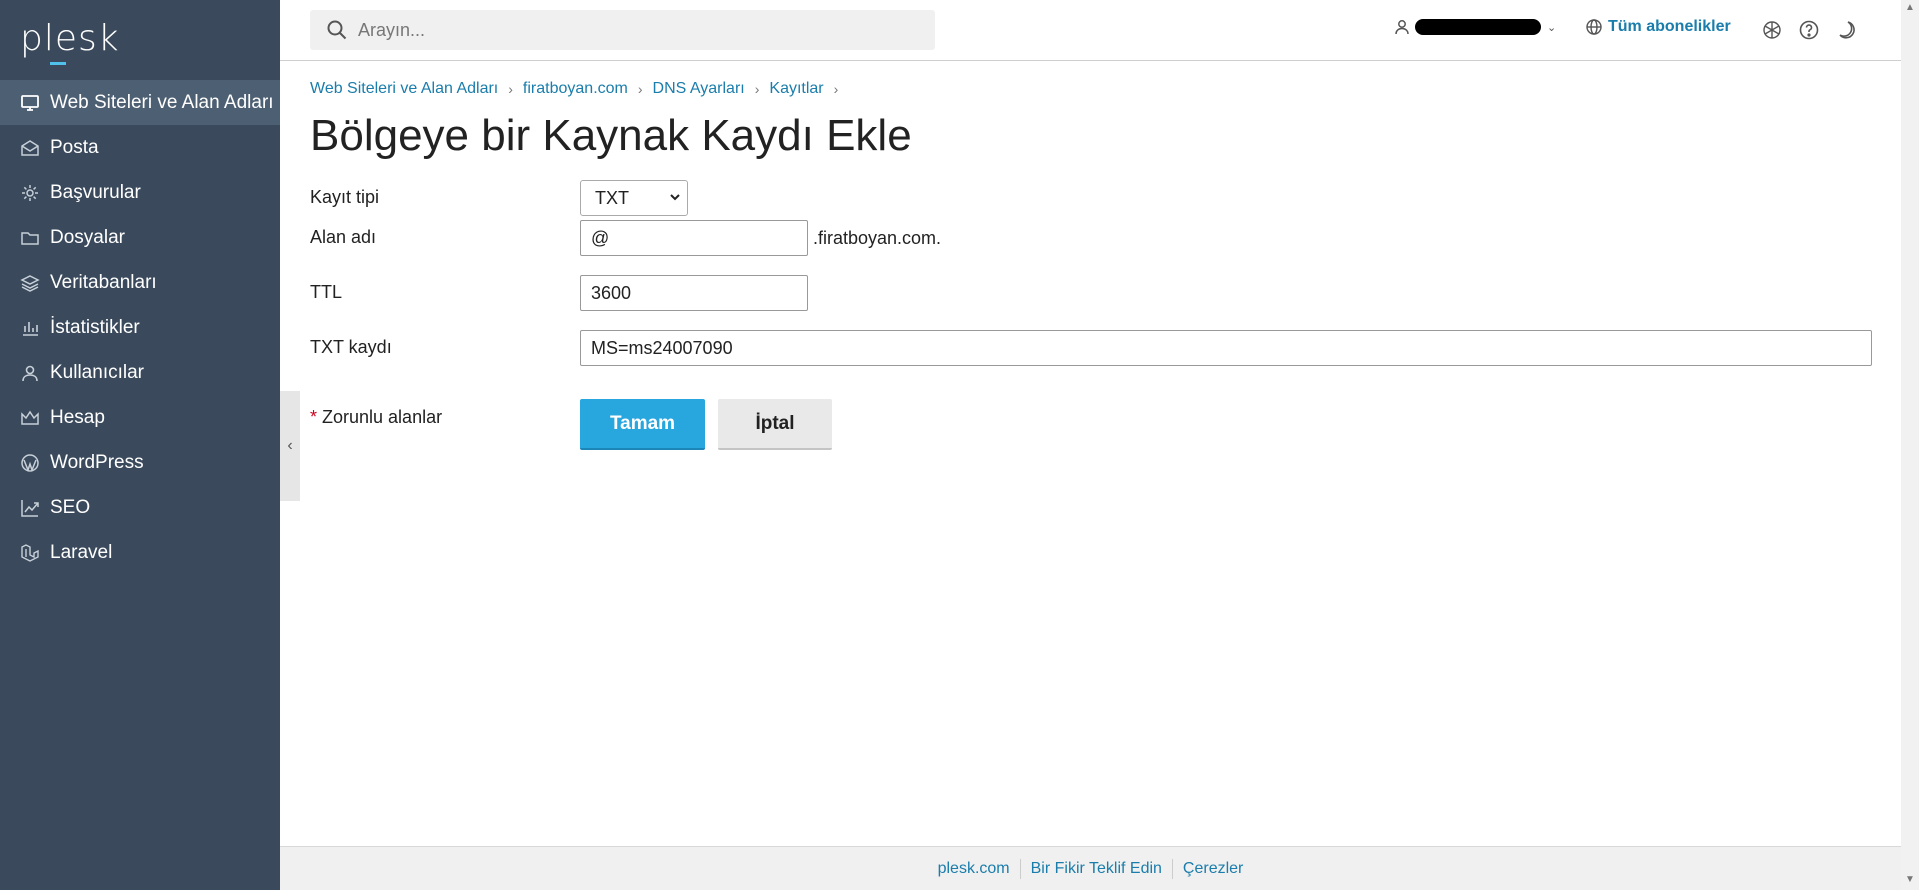  What do you see at coordinates (95, 327) in the screenshot?
I see `sidebar-item-label: İstatistikler` at bounding box center [95, 327].